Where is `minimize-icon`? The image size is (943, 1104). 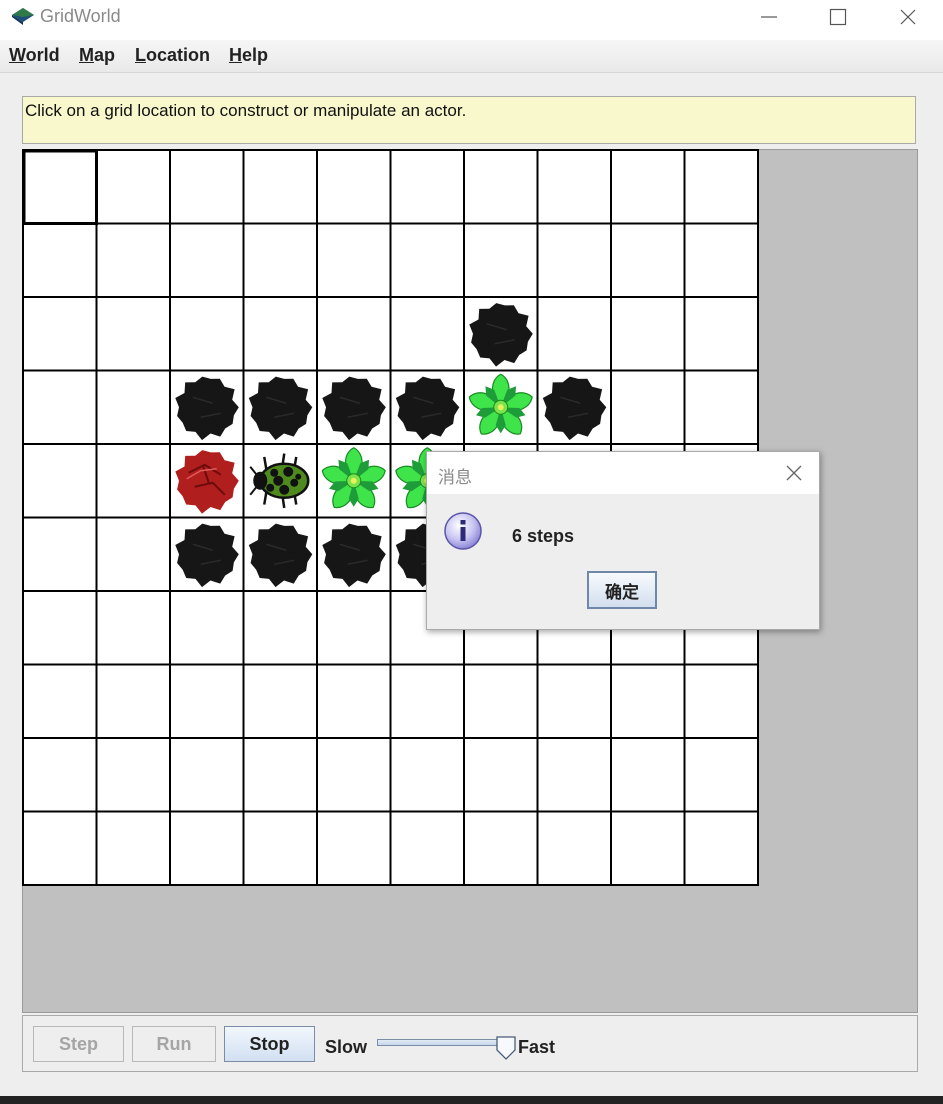
minimize-icon is located at coordinates (769, 17).